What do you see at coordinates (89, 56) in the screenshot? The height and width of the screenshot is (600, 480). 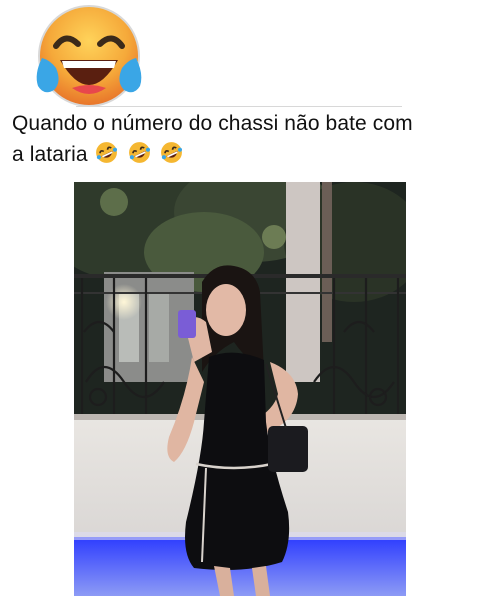 I see `face-with-tears-of-joy-icon` at bounding box center [89, 56].